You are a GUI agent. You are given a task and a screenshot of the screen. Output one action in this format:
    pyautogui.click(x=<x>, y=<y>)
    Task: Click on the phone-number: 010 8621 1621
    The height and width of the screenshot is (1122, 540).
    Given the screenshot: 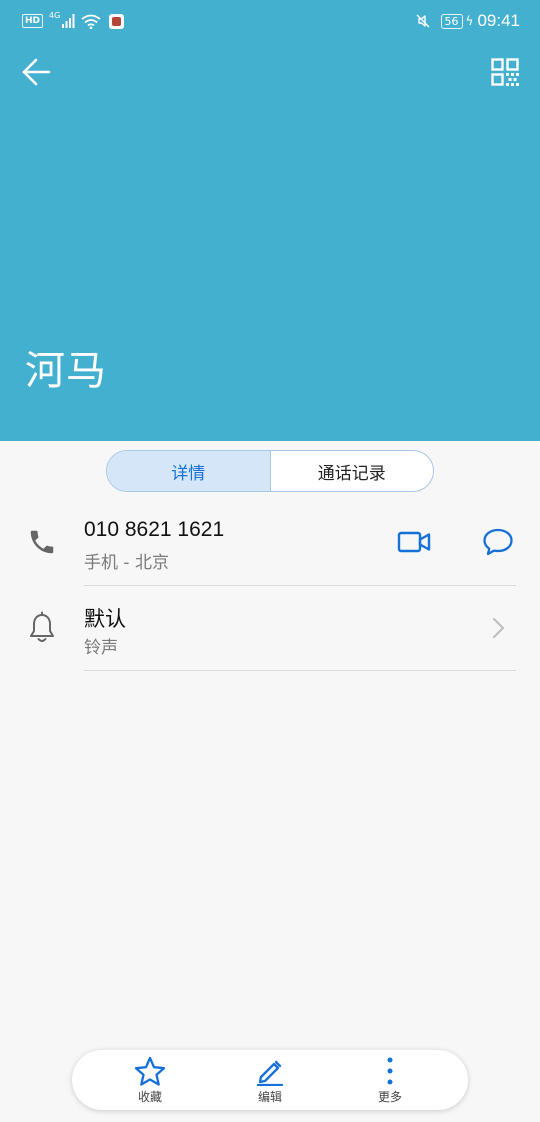 What is the action you would take?
    pyautogui.click(x=154, y=529)
    